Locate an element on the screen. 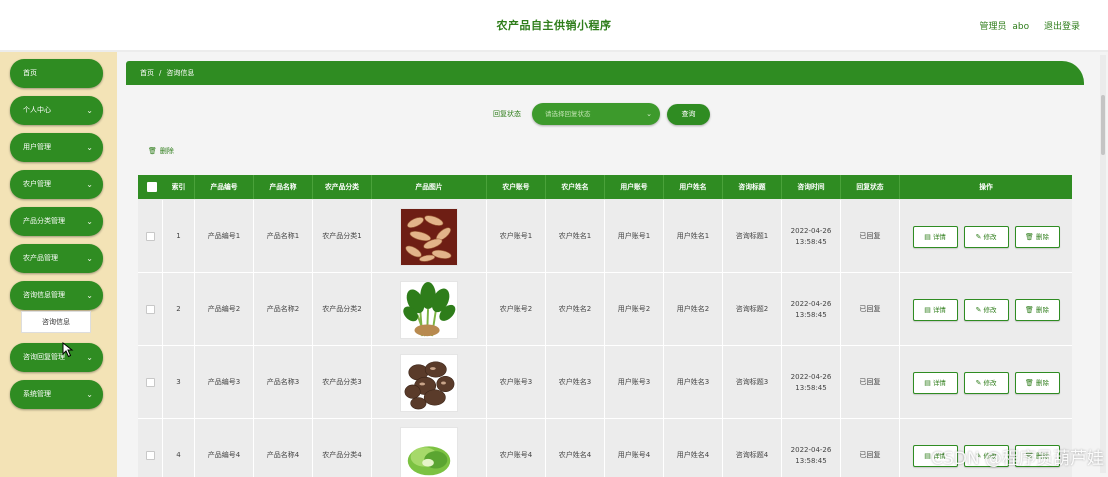 The height and width of the screenshot is (477, 1108). submenu-item-consult-info: 咨询信息 is located at coordinates (56, 322).